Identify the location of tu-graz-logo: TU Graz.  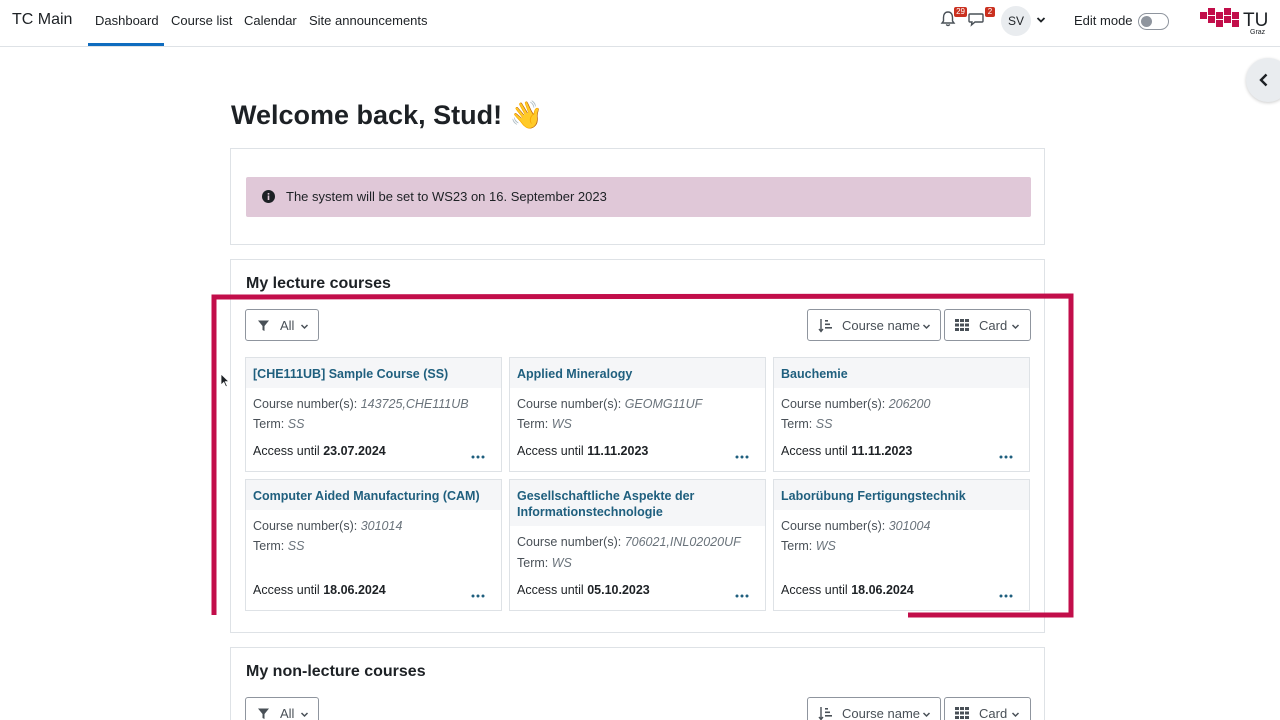
(1234, 22).